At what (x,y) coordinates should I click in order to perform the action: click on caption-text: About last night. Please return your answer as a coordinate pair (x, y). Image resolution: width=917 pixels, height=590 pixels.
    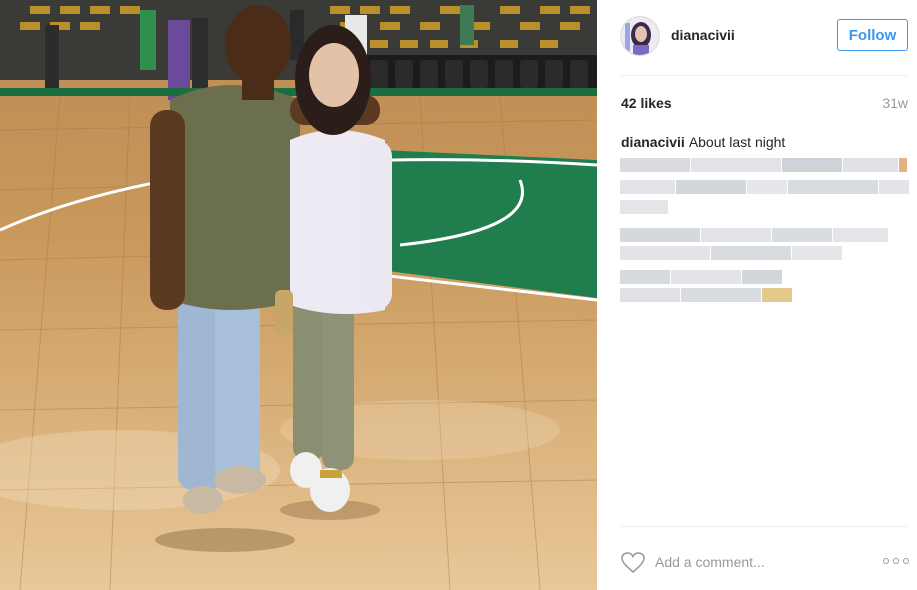
    Looking at the image, I should click on (737, 142).